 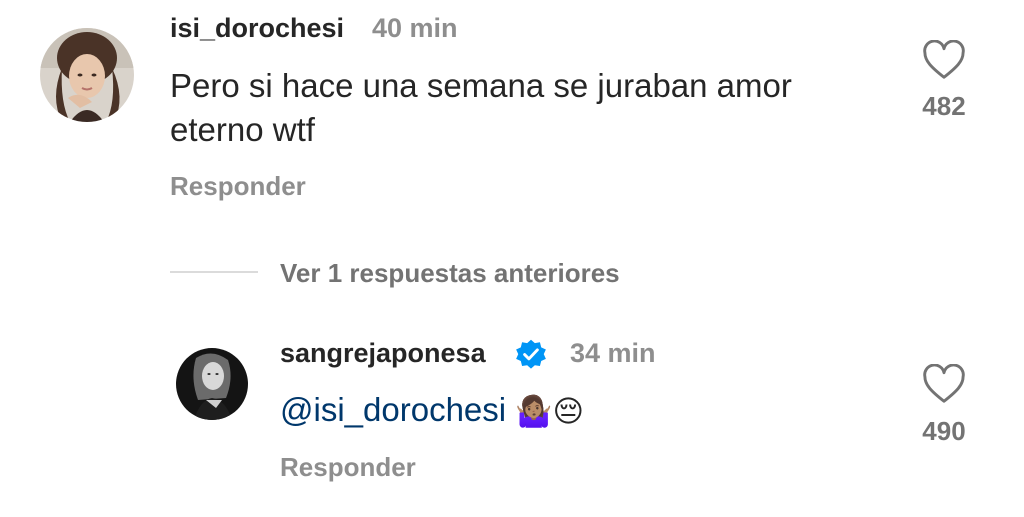 What do you see at coordinates (393, 409) in the screenshot?
I see `mention-link: @isi_dorochesi` at bounding box center [393, 409].